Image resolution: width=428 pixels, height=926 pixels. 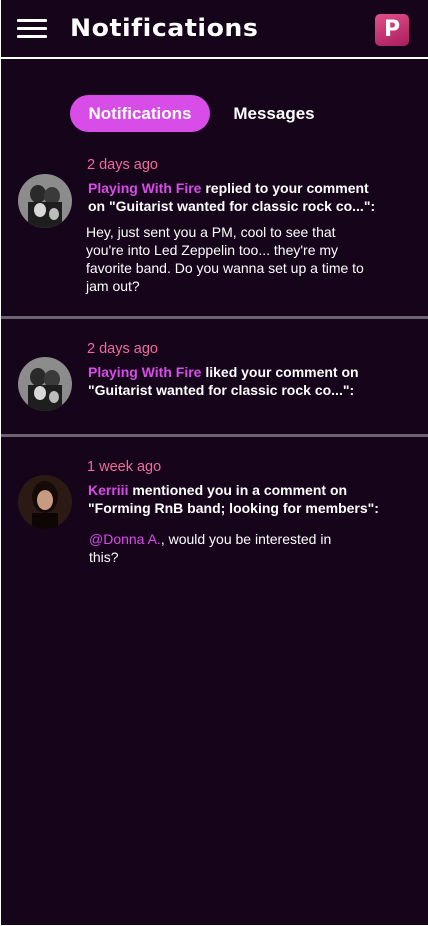 I want to click on notification-headline: Kerriii mentioned you in a comment on, so click(x=238, y=490).